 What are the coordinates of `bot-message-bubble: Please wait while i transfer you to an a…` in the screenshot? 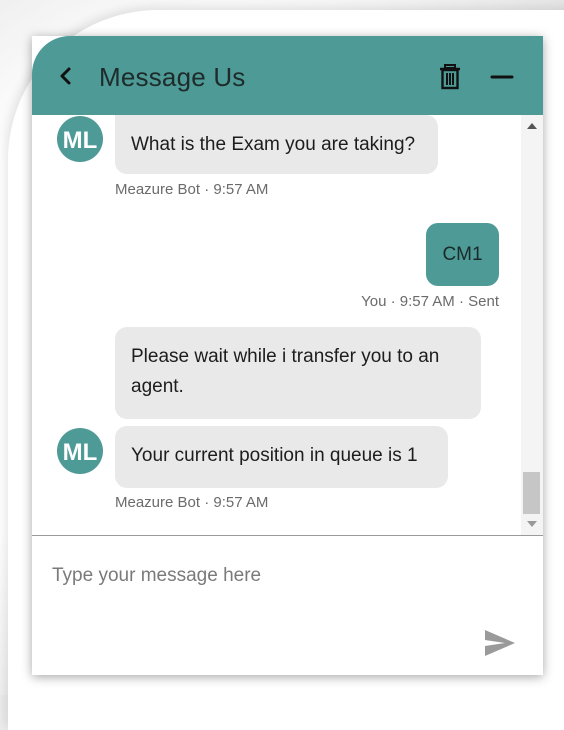 It's located at (298, 373).